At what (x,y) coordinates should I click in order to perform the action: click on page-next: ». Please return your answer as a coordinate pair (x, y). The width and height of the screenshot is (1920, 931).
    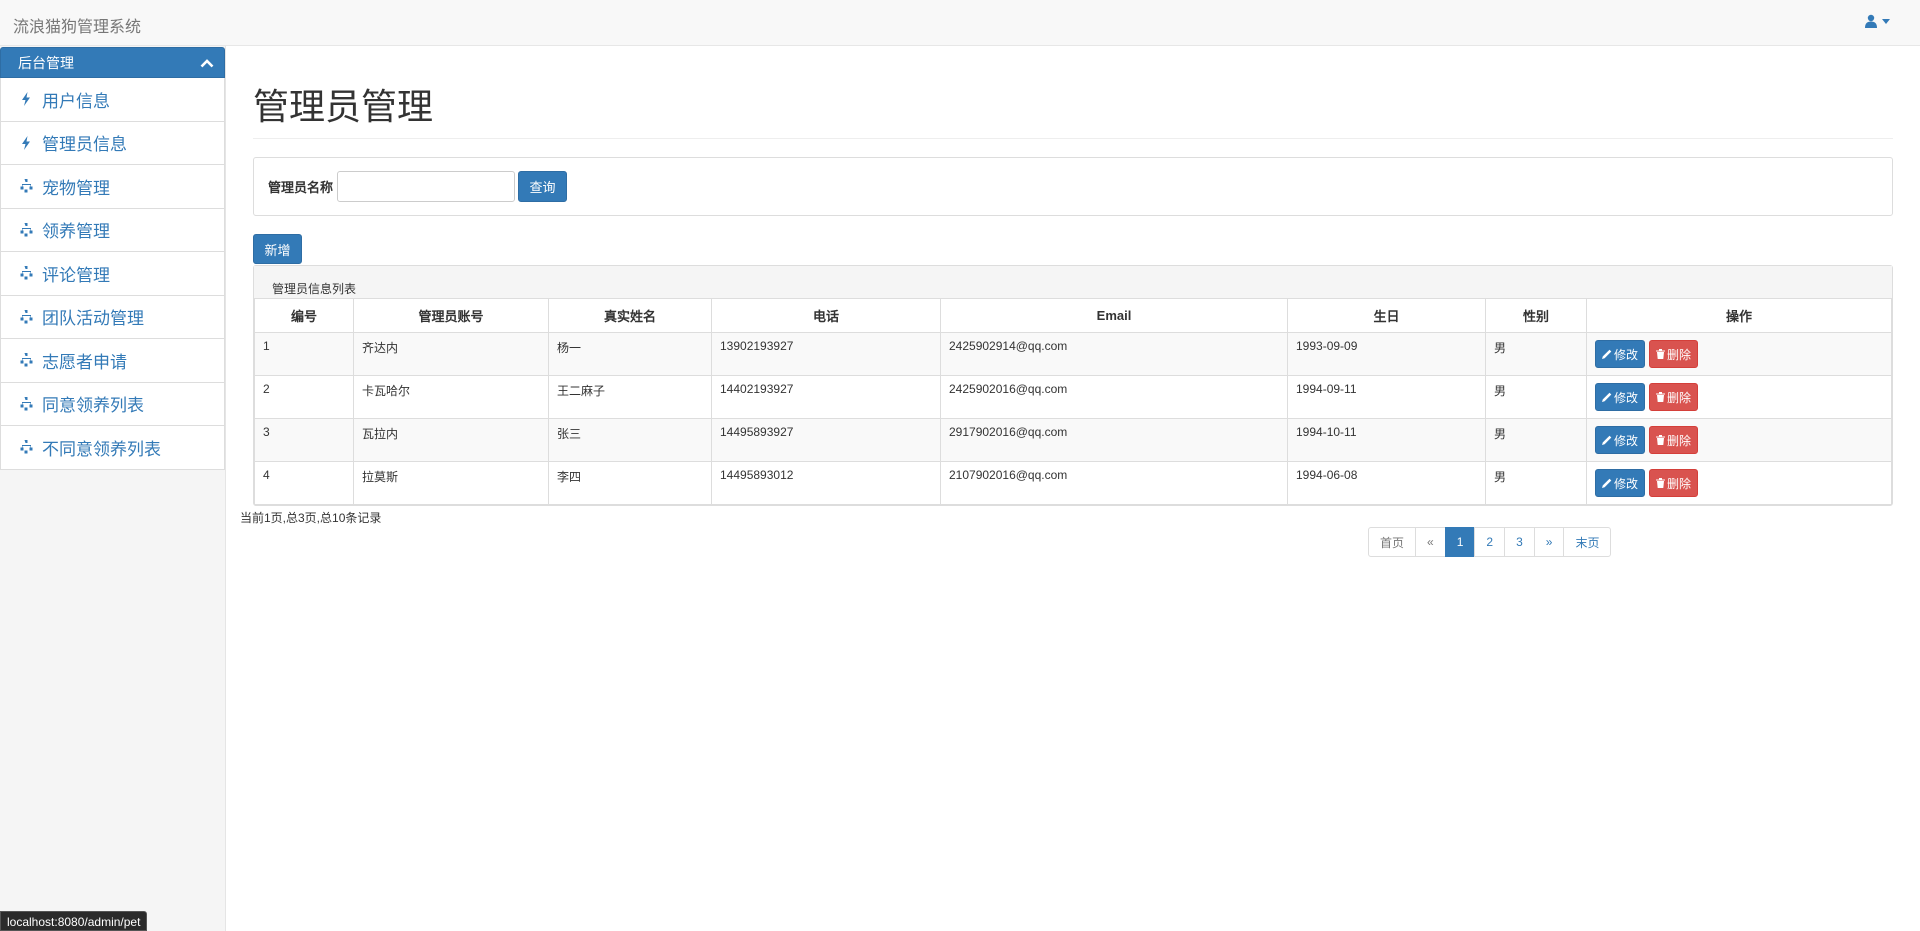
    Looking at the image, I should click on (1549, 542).